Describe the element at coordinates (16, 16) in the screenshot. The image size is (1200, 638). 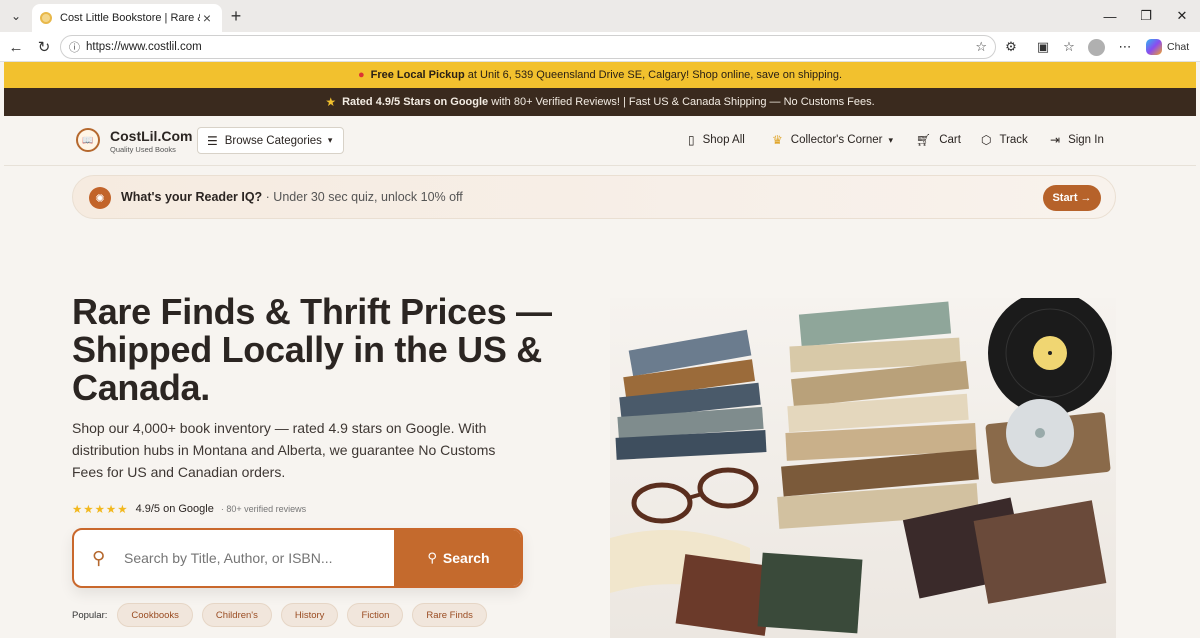
I see `tab-list-dropdown-icon: ⌄` at that location.